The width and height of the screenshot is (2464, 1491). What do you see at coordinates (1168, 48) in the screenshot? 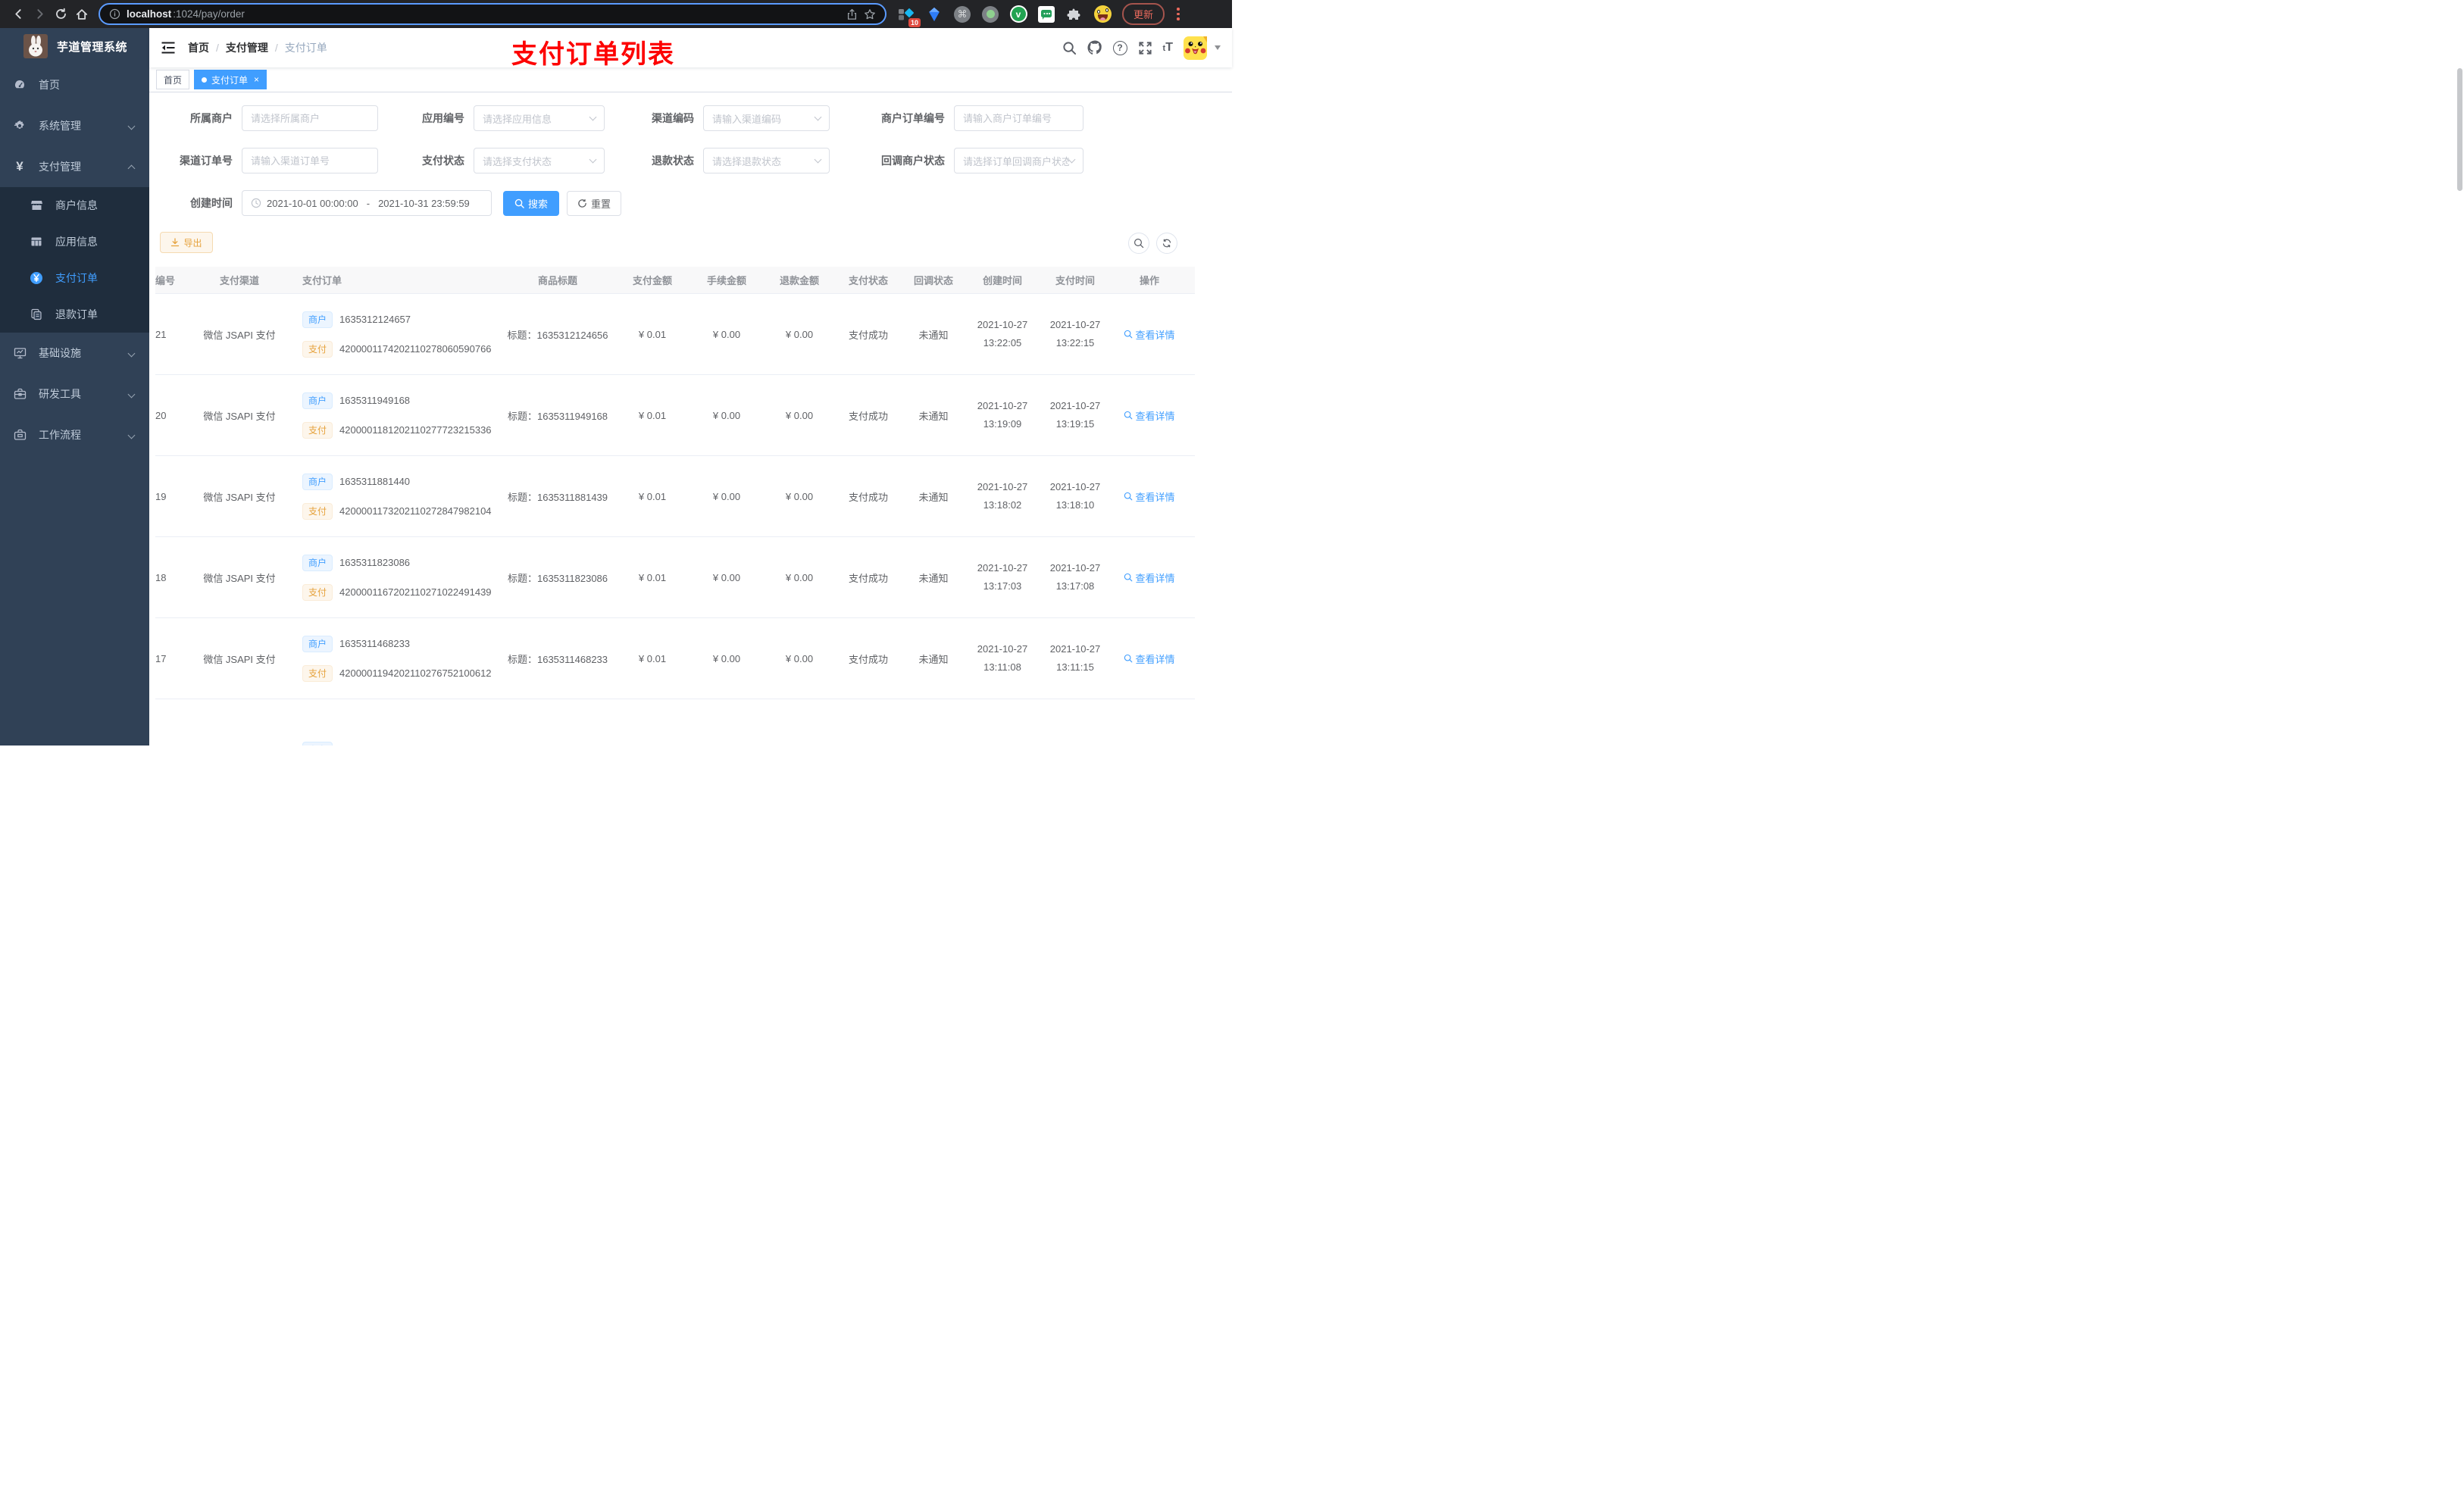
I see `font-size-icon: tT` at bounding box center [1168, 48].